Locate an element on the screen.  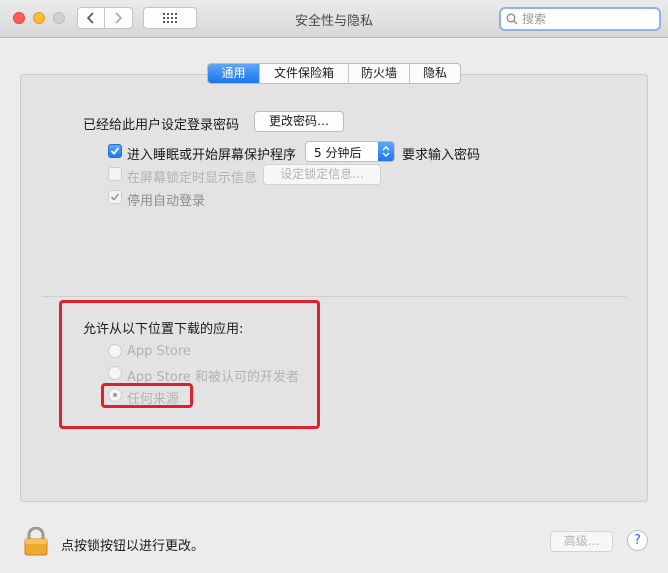
show-message-checkbox is located at coordinates (115, 174).